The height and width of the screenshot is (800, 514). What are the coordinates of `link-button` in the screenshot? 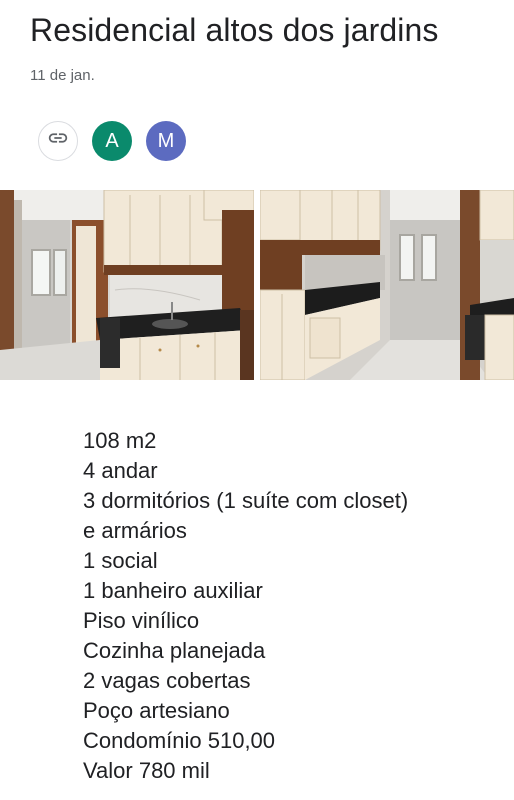 It's located at (58, 141).